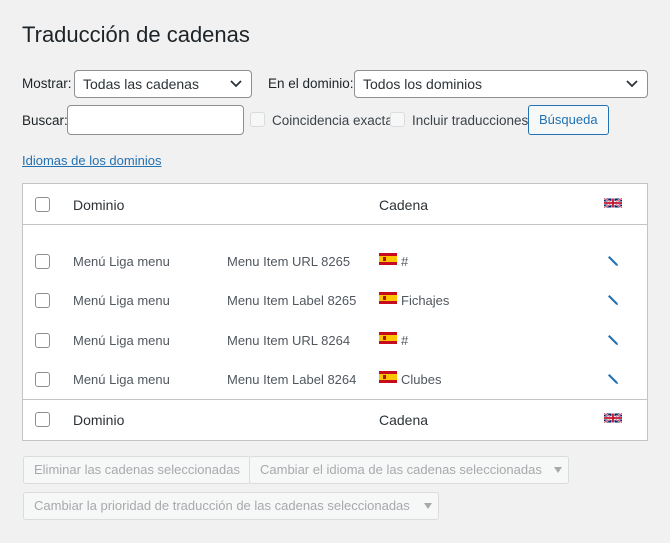 This screenshot has height=543, width=670. I want to click on row-name: Menu Item Label 8265, so click(292, 300).